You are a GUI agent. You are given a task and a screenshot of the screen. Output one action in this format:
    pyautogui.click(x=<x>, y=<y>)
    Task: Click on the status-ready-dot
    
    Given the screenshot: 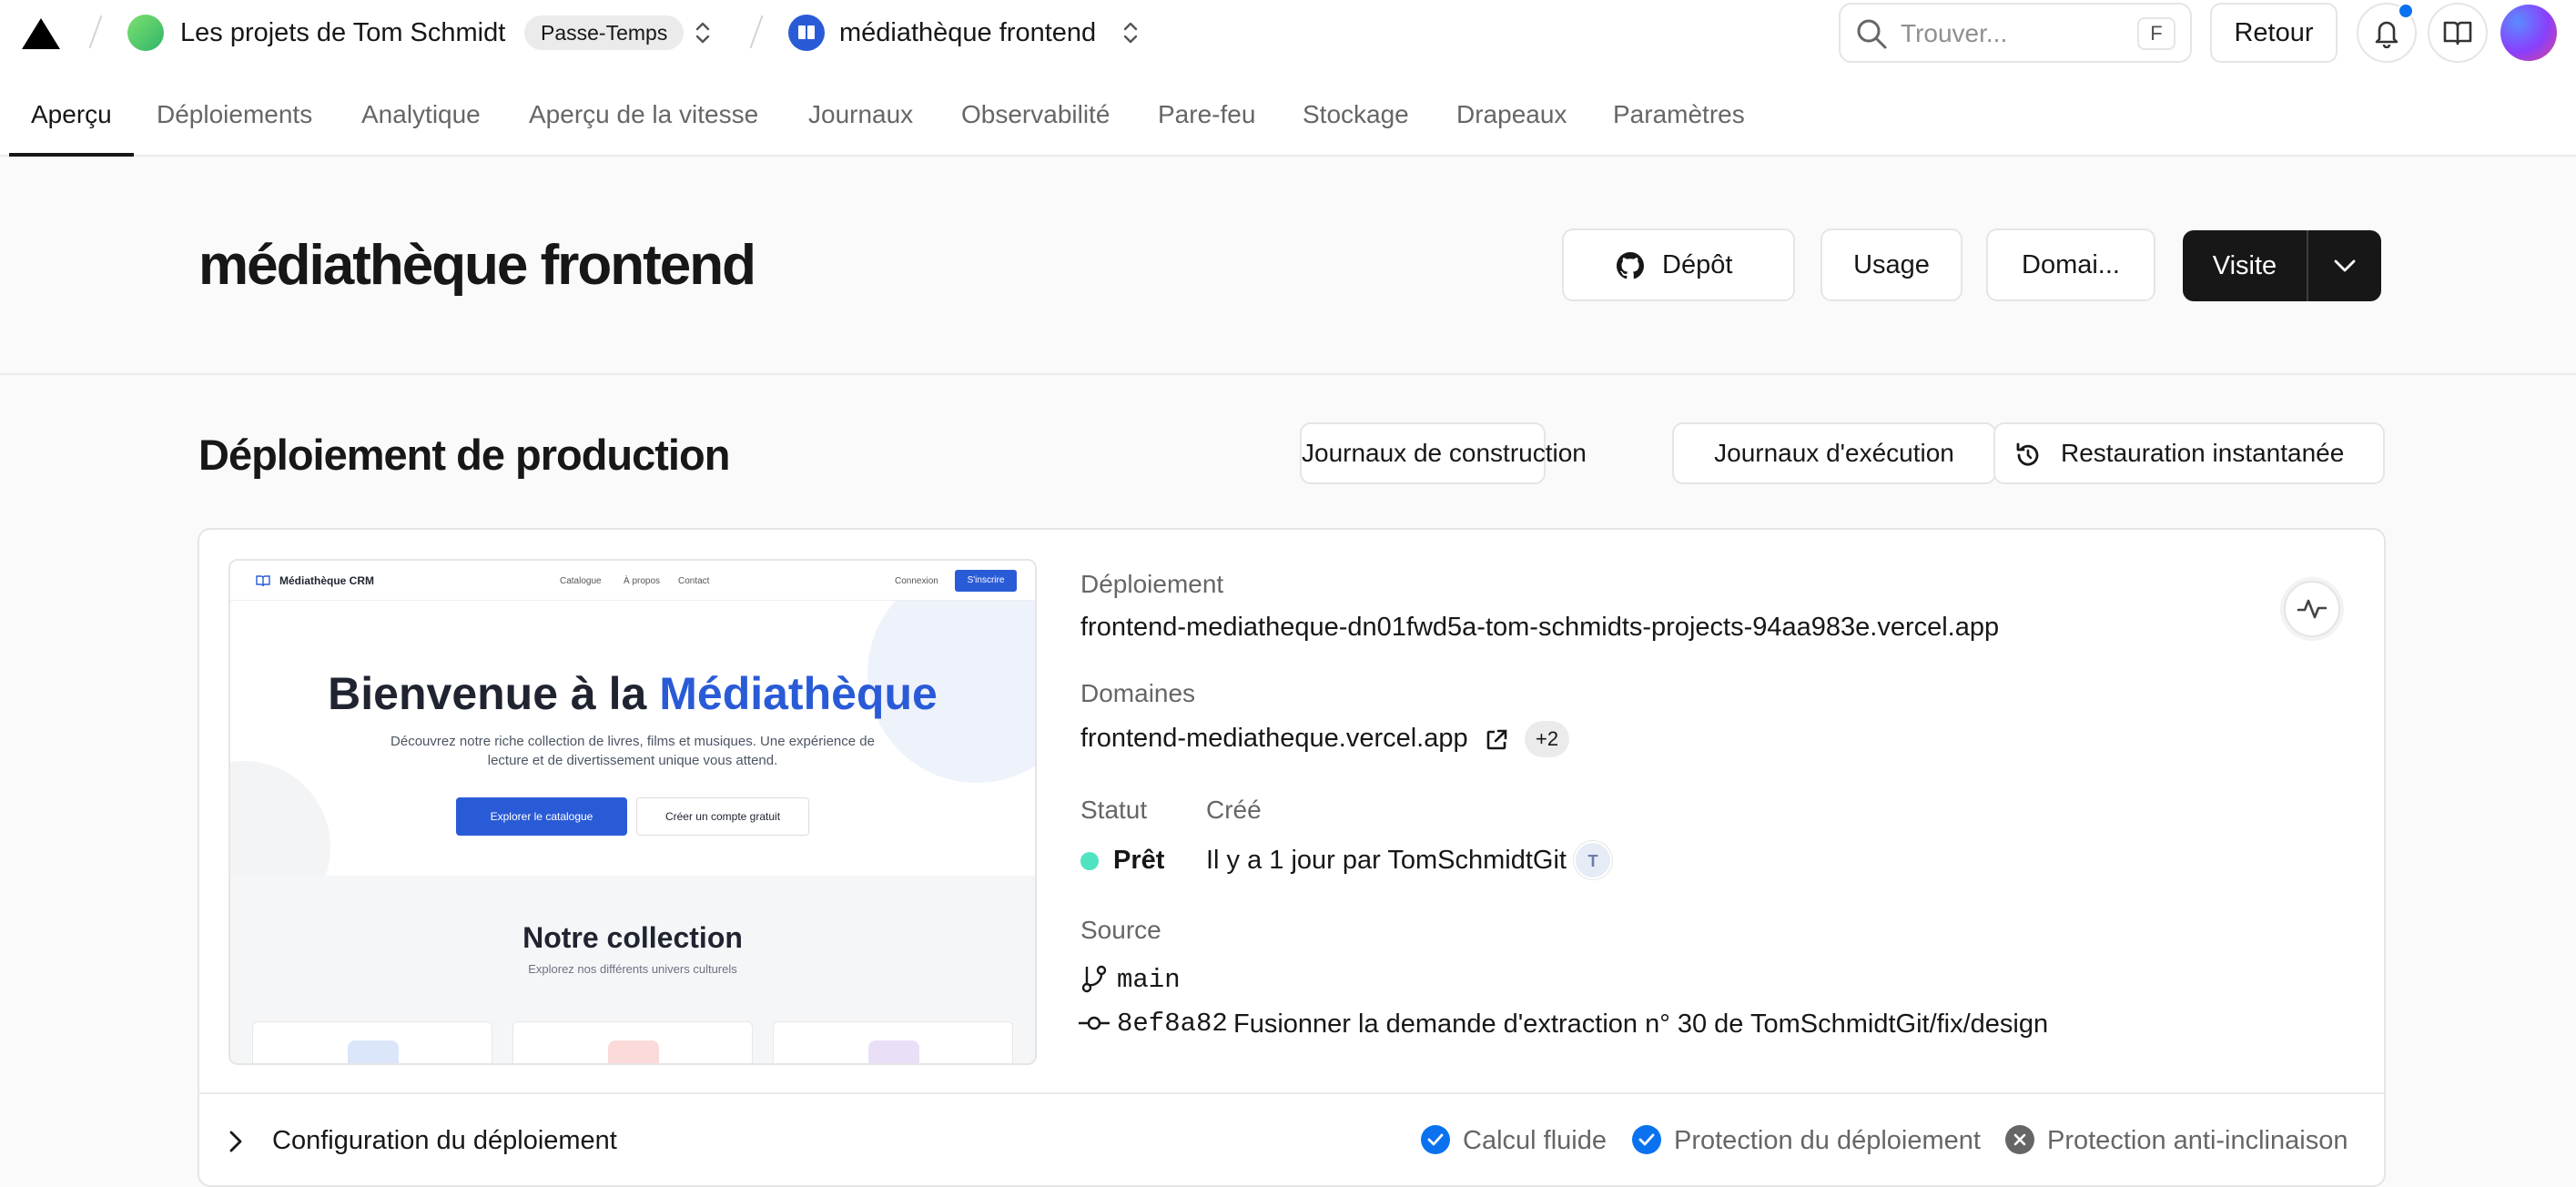 What is the action you would take?
    pyautogui.click(x=1089, y=861)
    